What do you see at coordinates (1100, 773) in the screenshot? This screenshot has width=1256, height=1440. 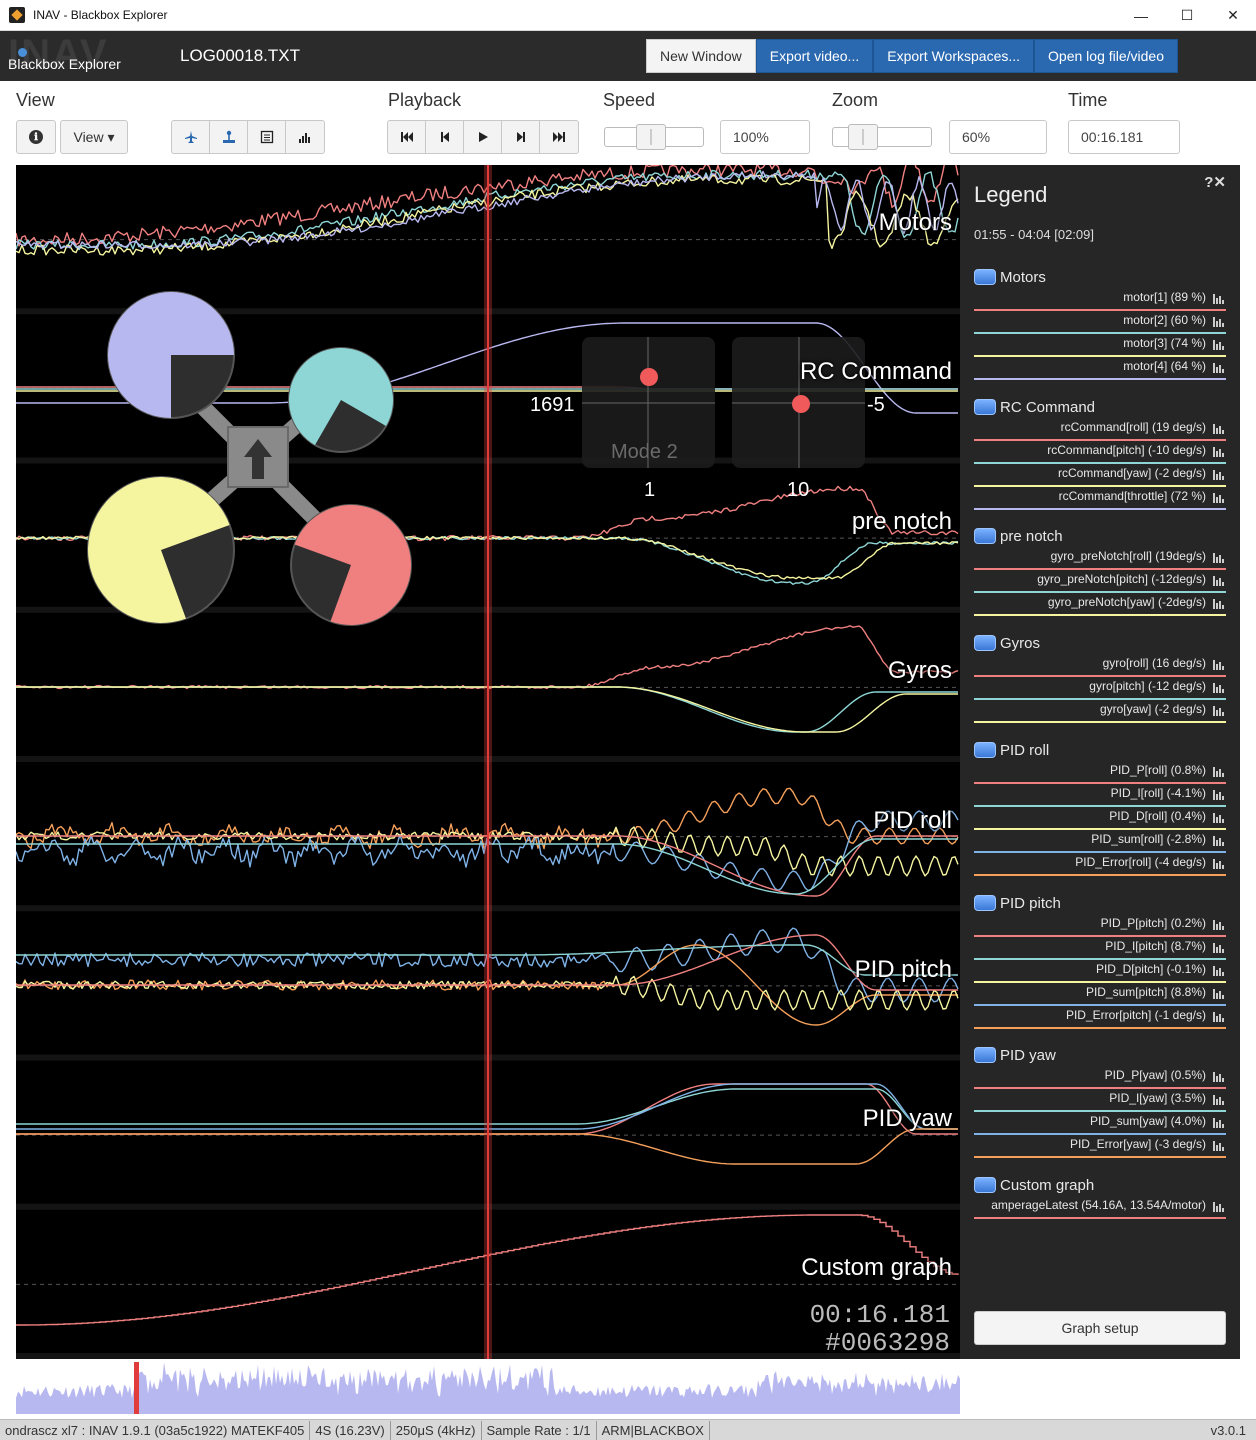 I see `legend-item: PID_P[roll] (0.8%)` at bounding box center [1100, 773].